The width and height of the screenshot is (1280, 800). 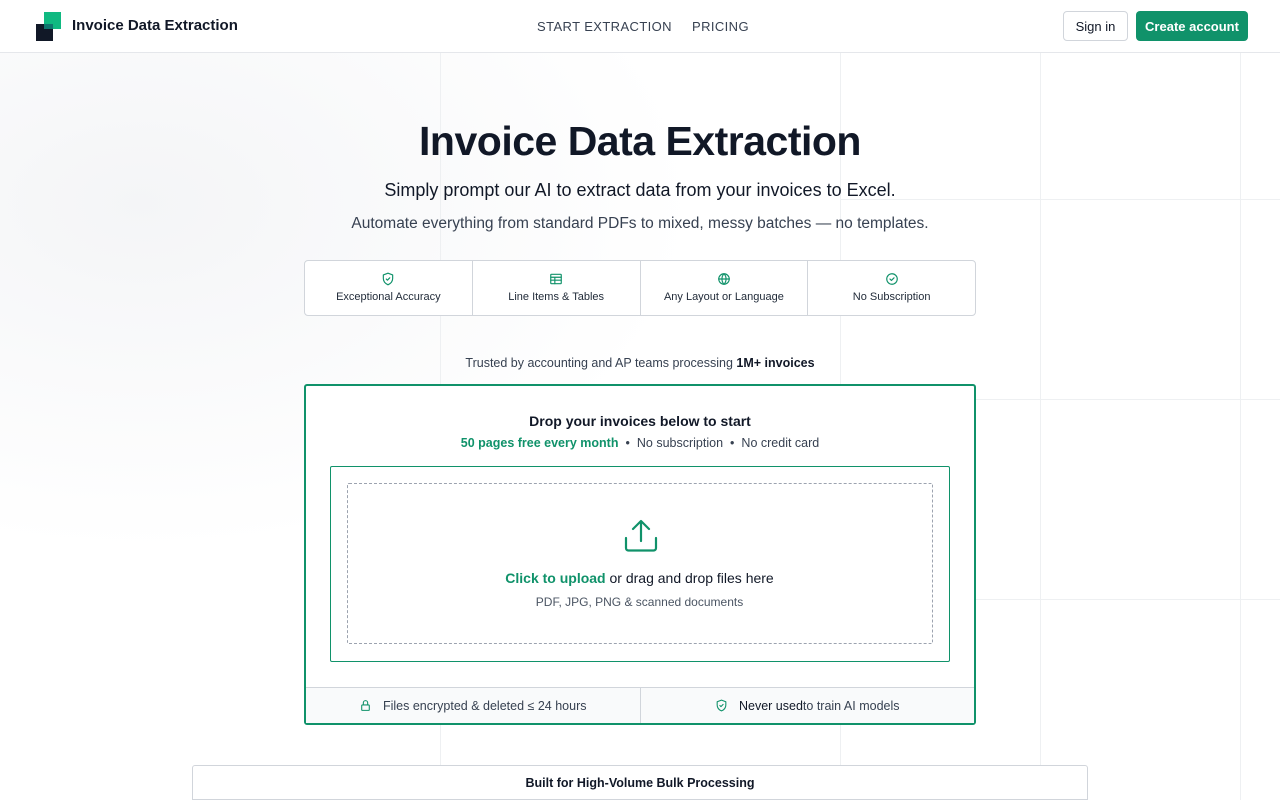 What do you see at coordinates (724, 279) in the screenshot?
I see `globe-icon` at bounding box center [724, 279].